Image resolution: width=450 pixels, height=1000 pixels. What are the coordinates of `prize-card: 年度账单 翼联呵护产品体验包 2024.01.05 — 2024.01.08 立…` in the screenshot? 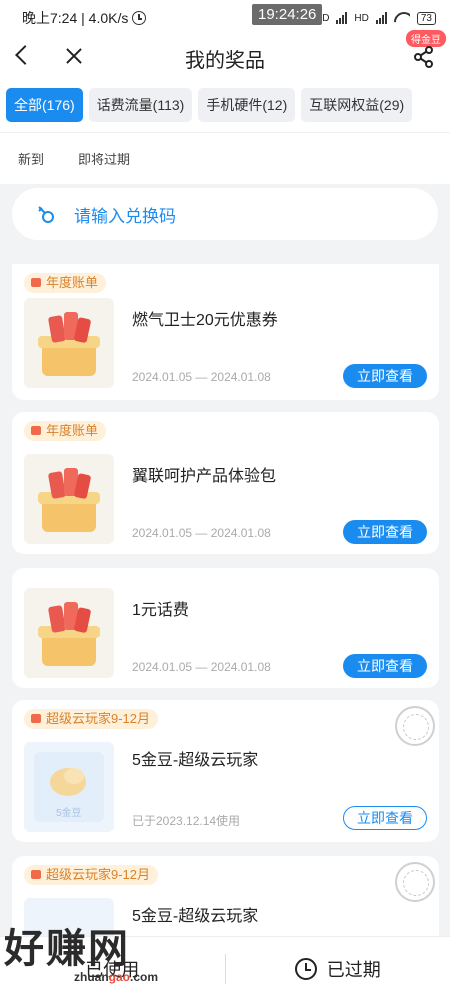 It's located at (225, 483).